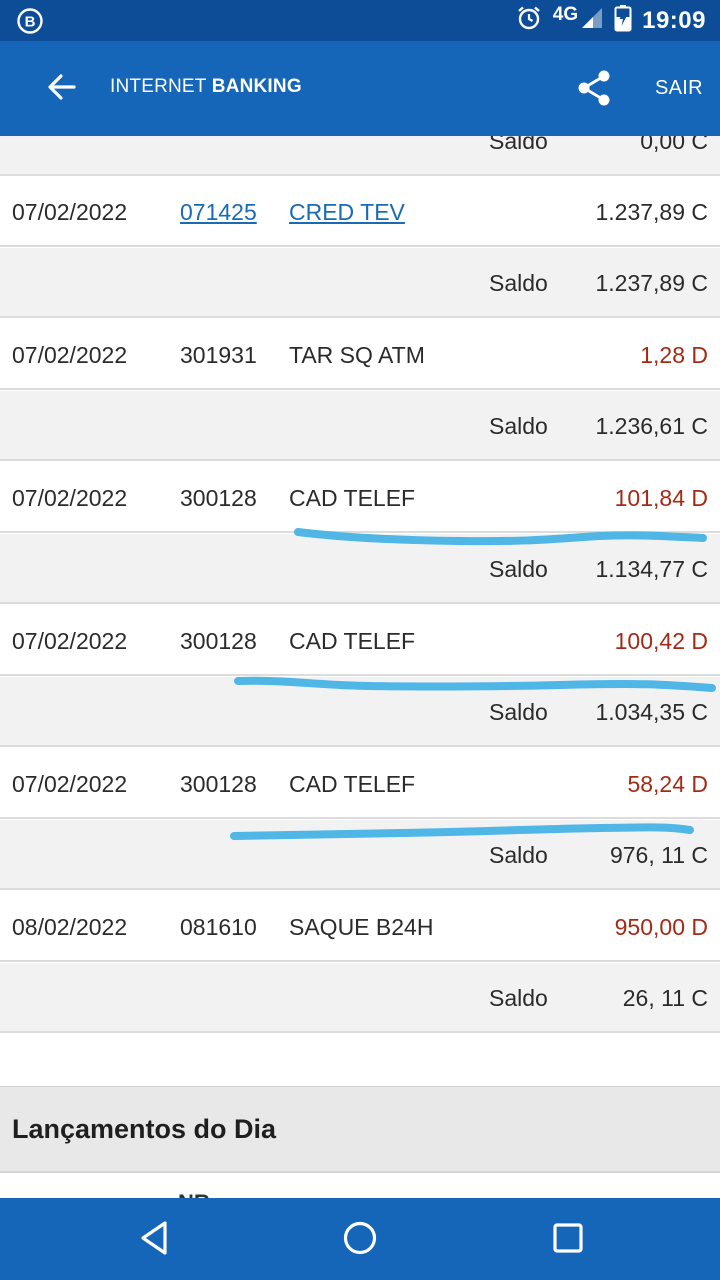 This screenshot has width=720, height=1280. What do you see at coordinates (218, 927) in the screenshot?
I see `transaction-doc: 081610` at bounding box center [218, 927].